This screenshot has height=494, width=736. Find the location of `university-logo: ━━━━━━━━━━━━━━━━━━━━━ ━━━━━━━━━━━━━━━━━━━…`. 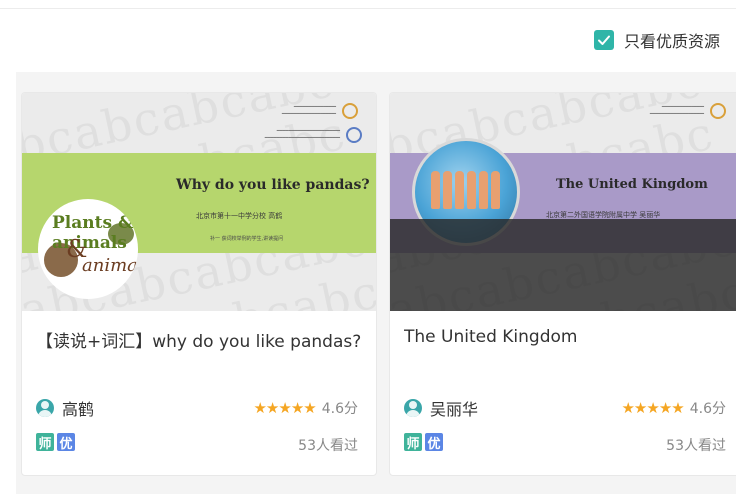

university-logo: ━━━━━━━━━━━━━━━━━━━━━ ━━━━━━━━━━━━━━━━━━━… is located at coordinates (313, 135).